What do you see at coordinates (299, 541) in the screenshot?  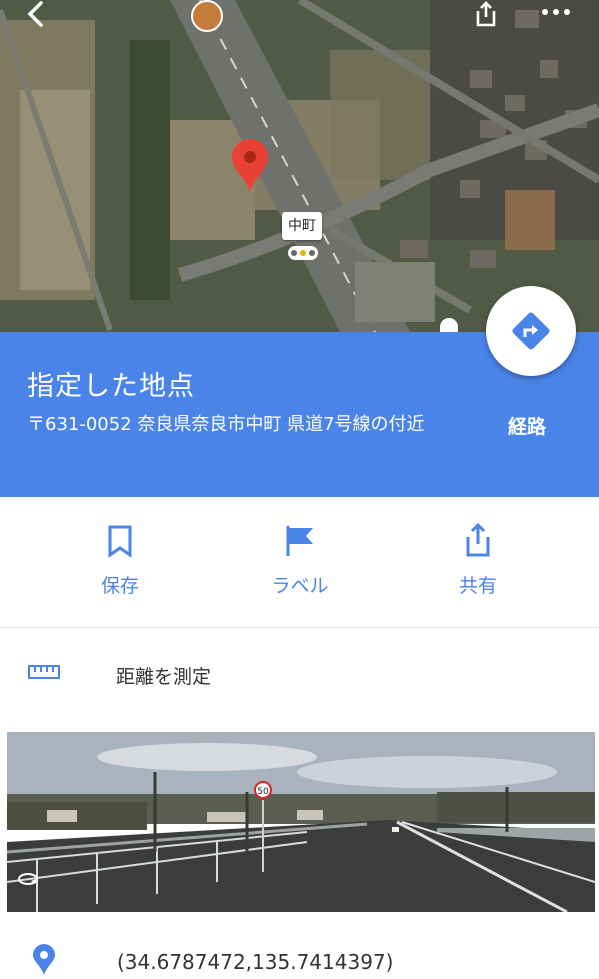 I see `flag-icon` at bounding box center [299, 541].